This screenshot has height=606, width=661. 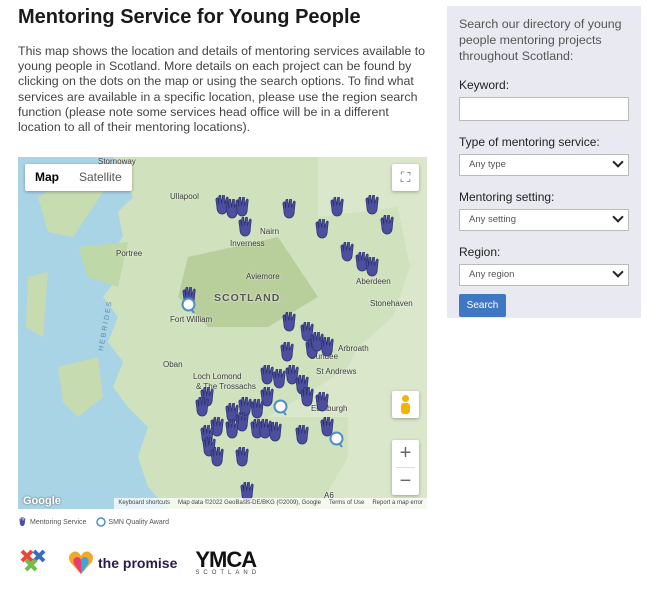 What do you see at coordinates (100, 177) in the screenshot?
I see `map-type-satellite: Satellite` at bounding box center [100, 177].